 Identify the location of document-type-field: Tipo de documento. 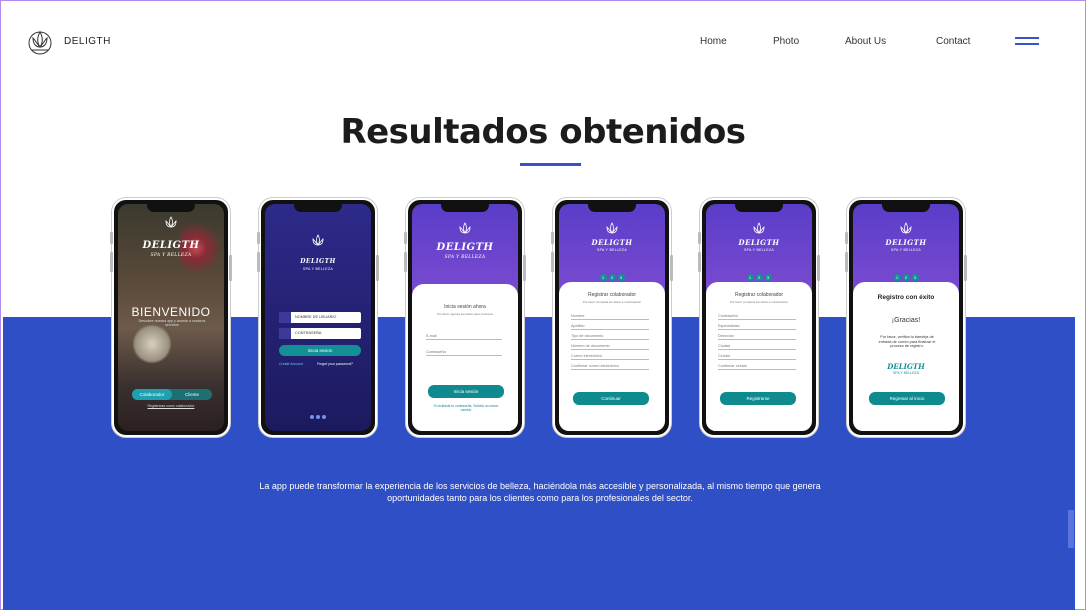
(610, 336).